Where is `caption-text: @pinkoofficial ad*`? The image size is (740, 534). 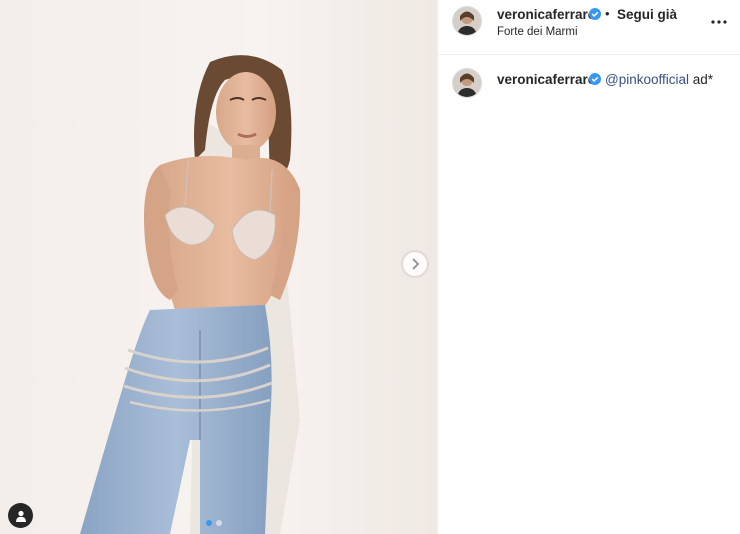 caption-text: @pinkoofficial ad* is located at coordinates (659, 79).